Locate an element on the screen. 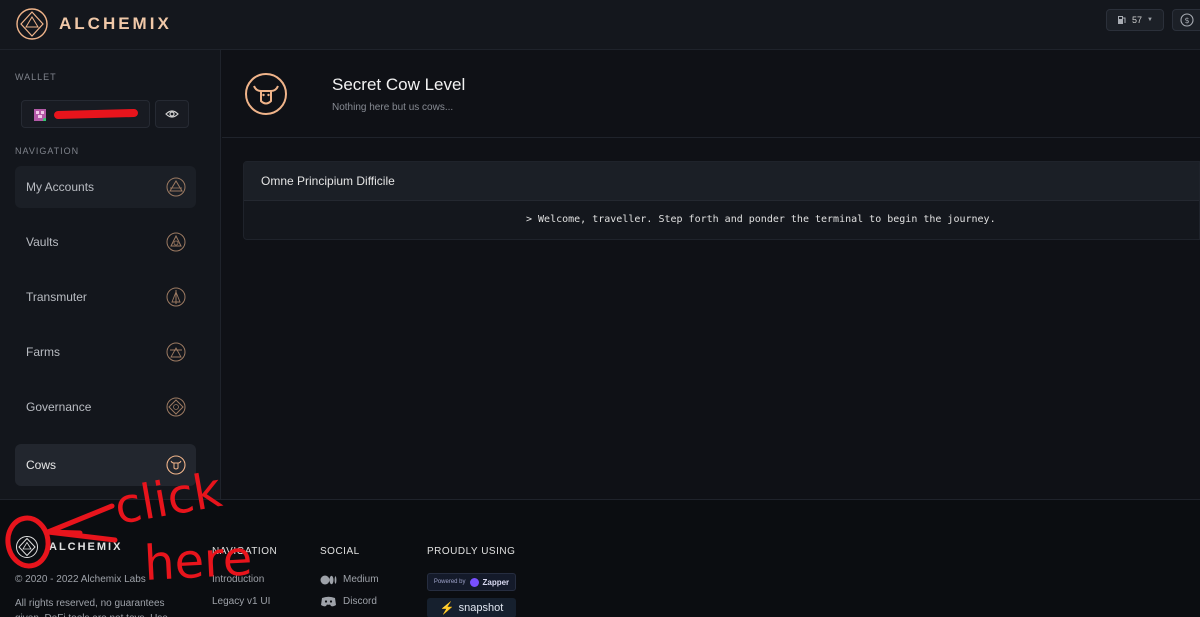  footer-link-label: Introduction is located at coordinates (238, 579).